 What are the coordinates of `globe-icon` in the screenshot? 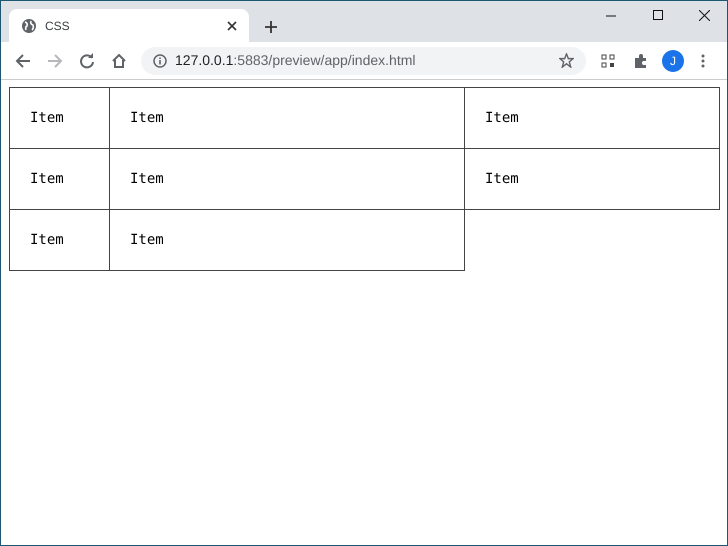 It's located at (29, 26).